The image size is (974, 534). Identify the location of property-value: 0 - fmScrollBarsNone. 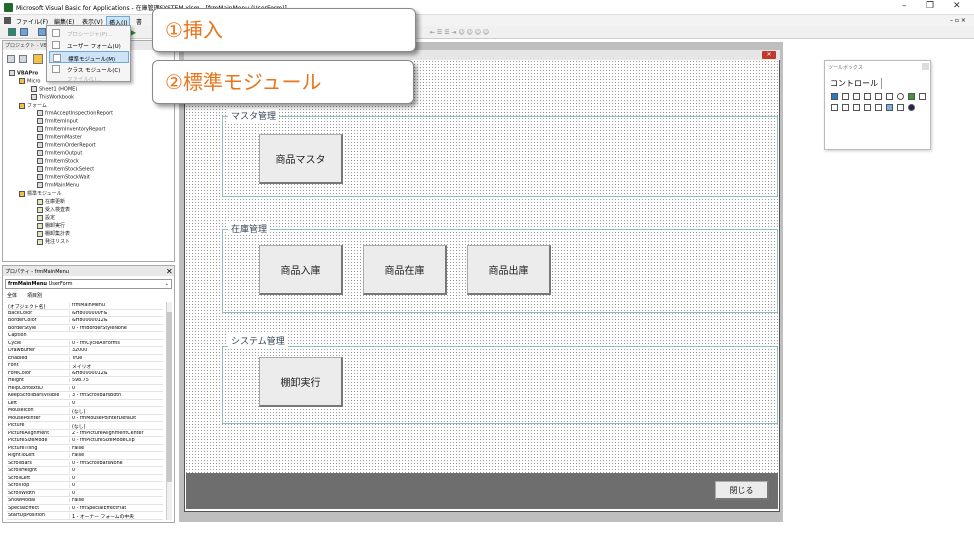
(116, 463).